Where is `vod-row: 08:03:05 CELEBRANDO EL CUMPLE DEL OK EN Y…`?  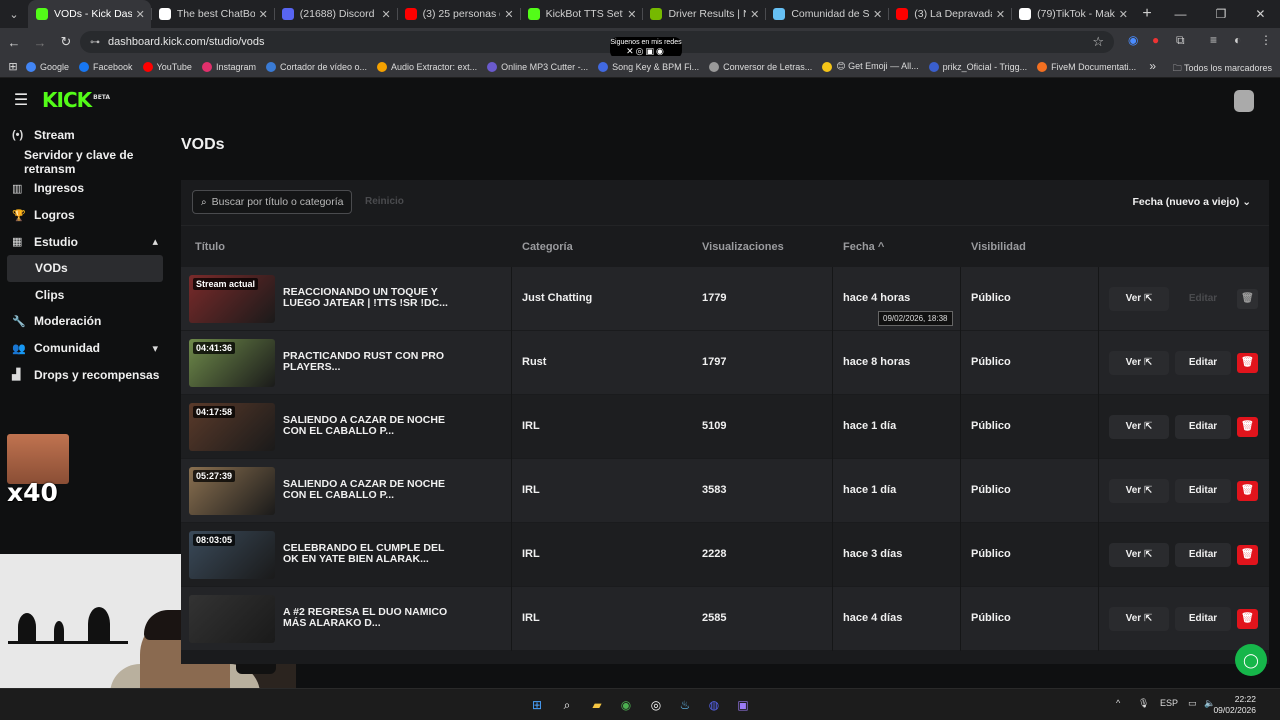 vod-row: 08:03:05 CELEBRANDO EL CUMPLE DEL OK EN Y… is located at coordinates (725, 555).